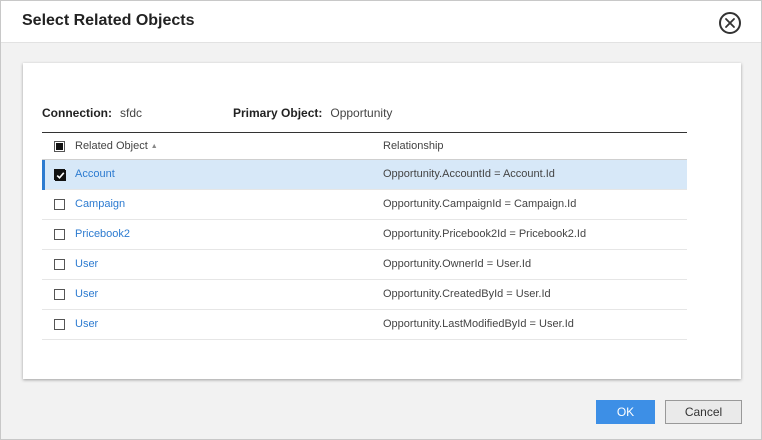 This screenshot has height=440, width=762. I want to click on relationship-text: Opportunity.Pricebook2Id = Pricebook2.Id, so click(485, 234).